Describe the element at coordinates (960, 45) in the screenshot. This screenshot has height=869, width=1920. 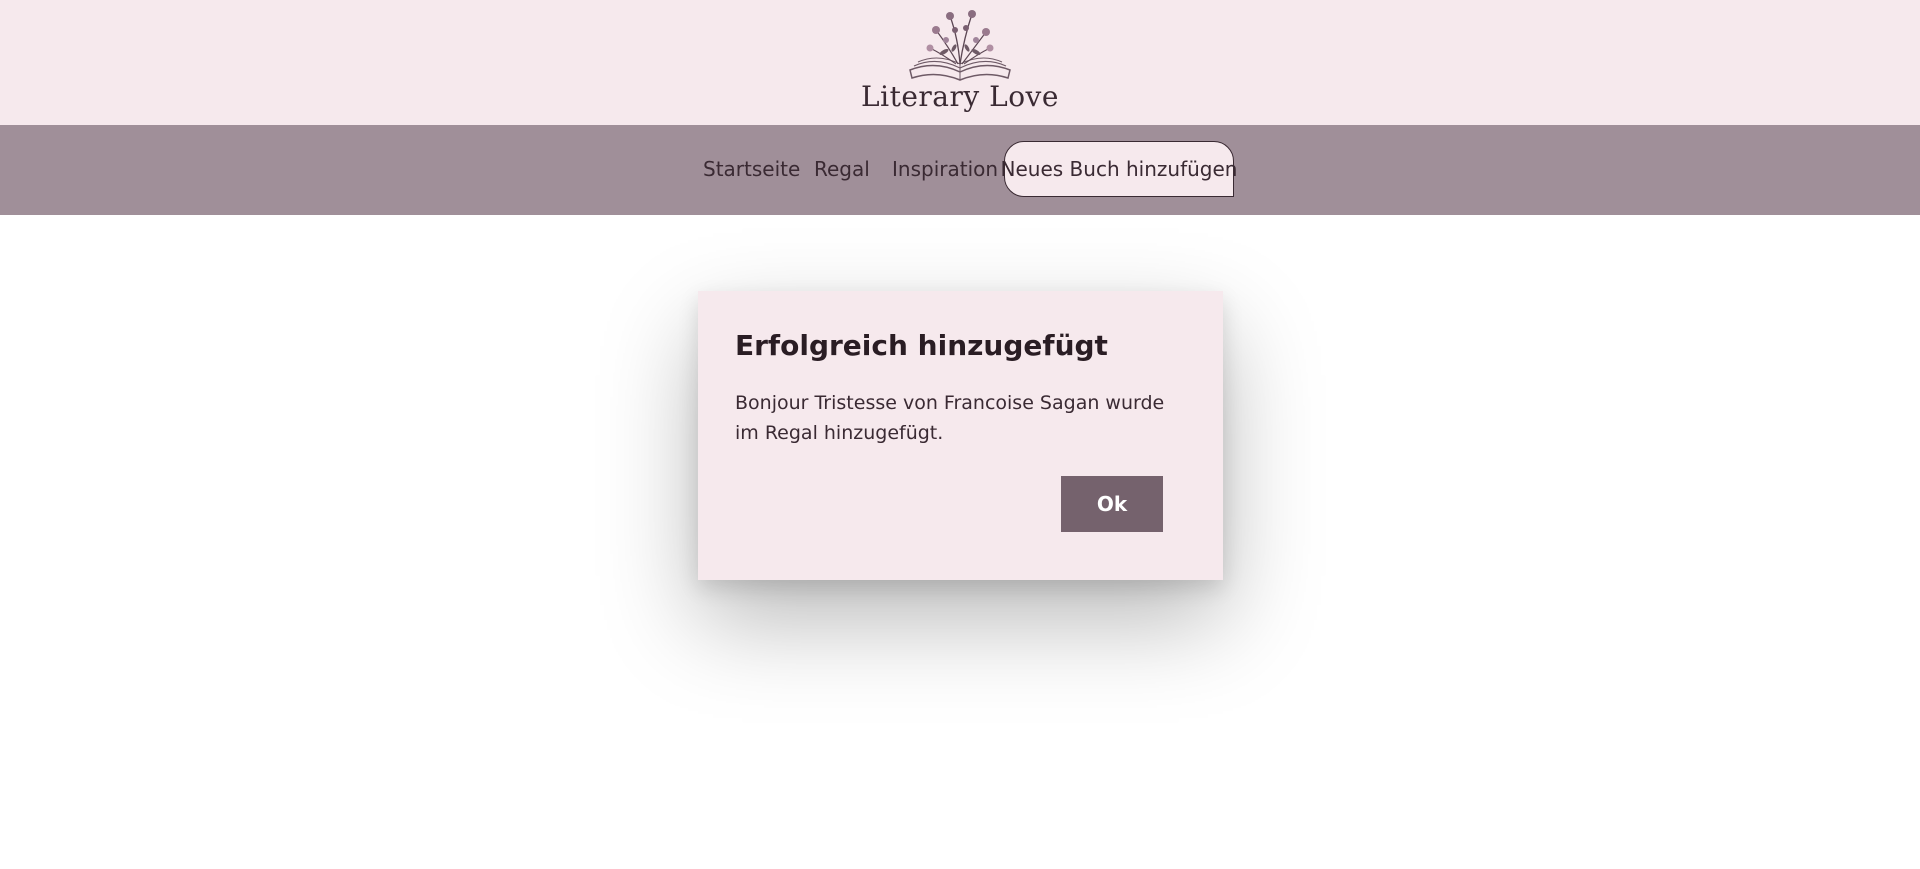
I see `open-book-flowers-icon` at that location.